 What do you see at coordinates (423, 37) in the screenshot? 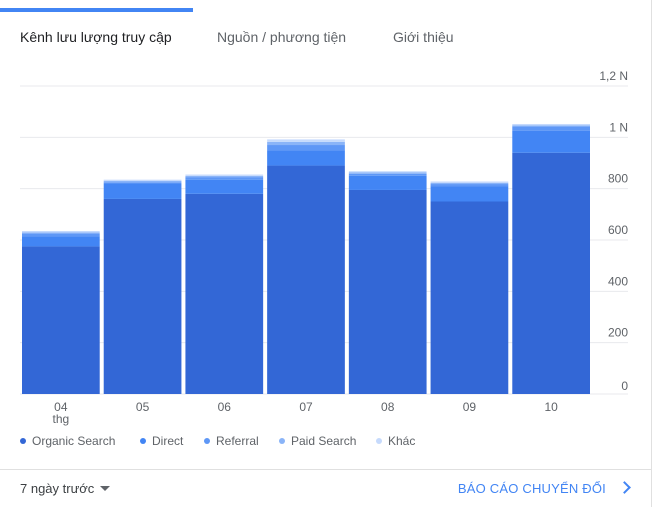
I see `tab-referrals: Giới thiệu` at bounding box center [423, 37].